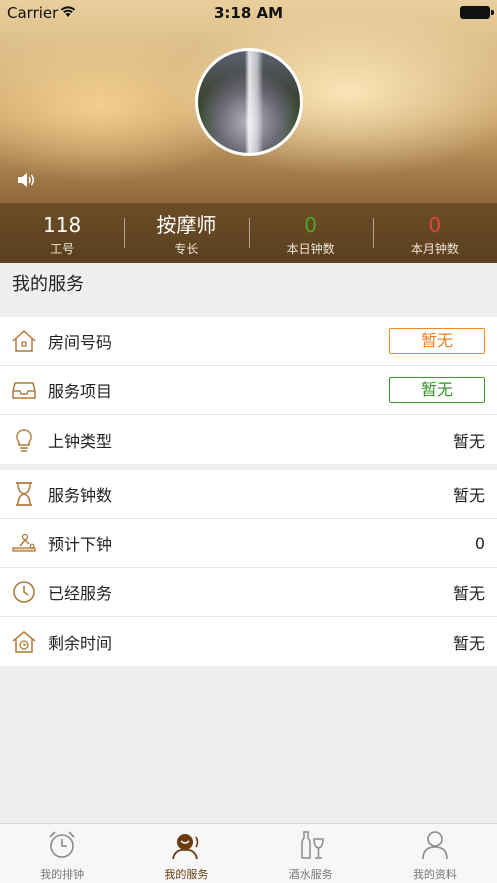  I want to click on tab-profile: 我的资料, so click(435, 853).